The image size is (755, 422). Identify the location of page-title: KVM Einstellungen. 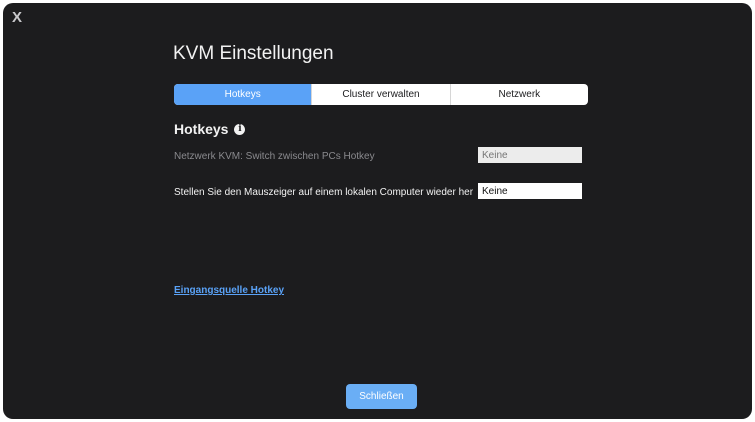
(253, 53).